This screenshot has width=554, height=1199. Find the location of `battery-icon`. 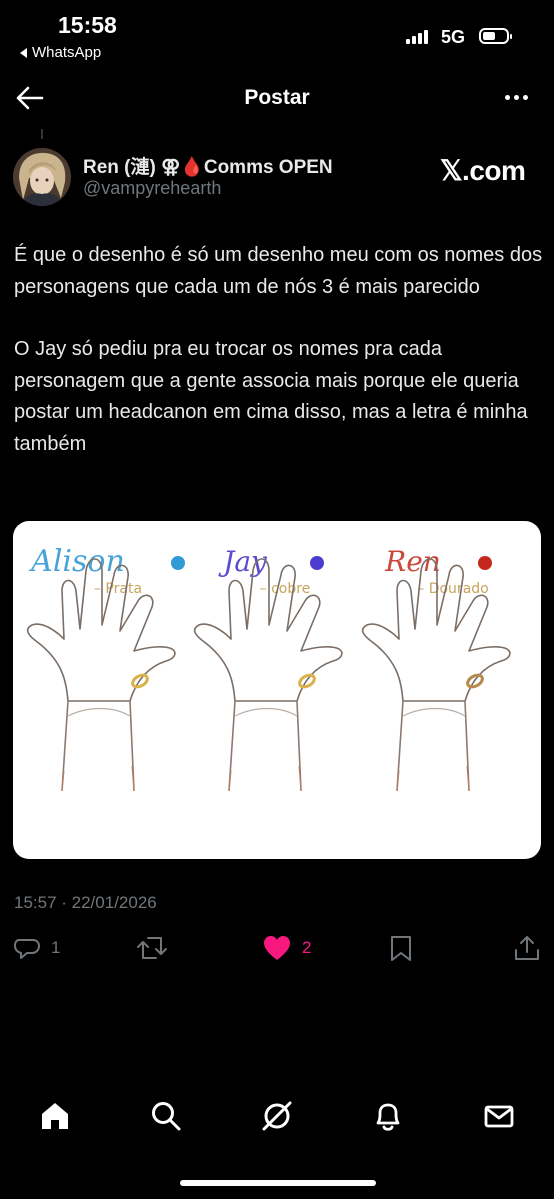

battery-icon is located at coordinates (495, 36).